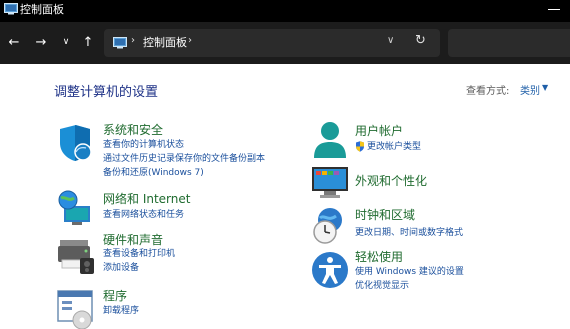 The width and height of the screenshot is (570, 329). I want to click on search-input, so click(509, 43).